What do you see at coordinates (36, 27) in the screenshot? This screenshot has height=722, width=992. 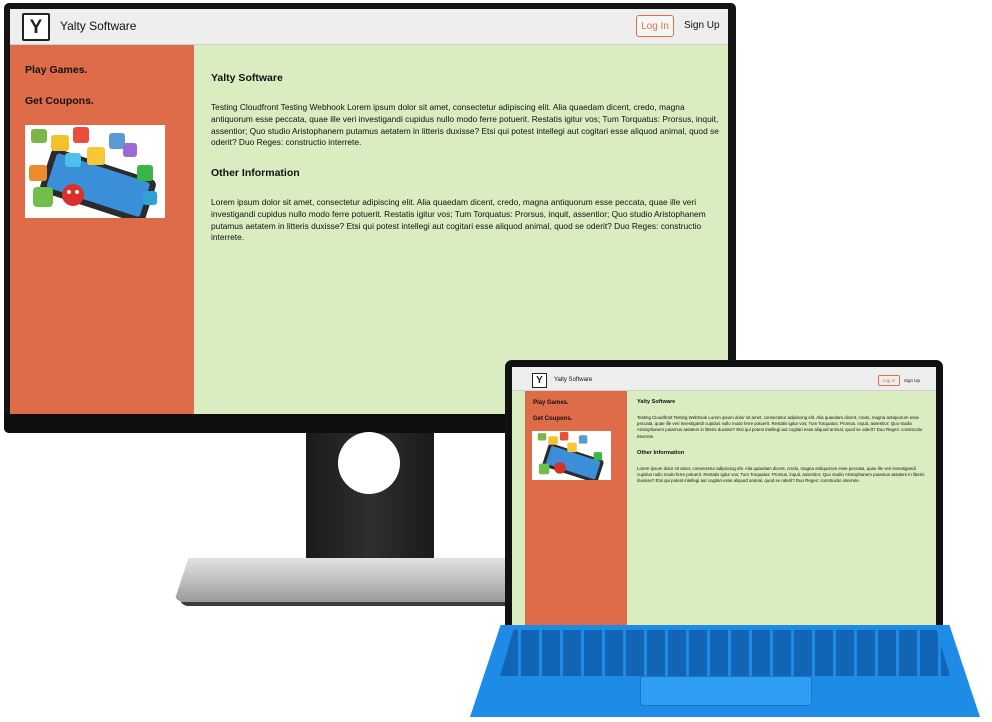 I see `logo-icon: Y` at bounding box center [36, 27].